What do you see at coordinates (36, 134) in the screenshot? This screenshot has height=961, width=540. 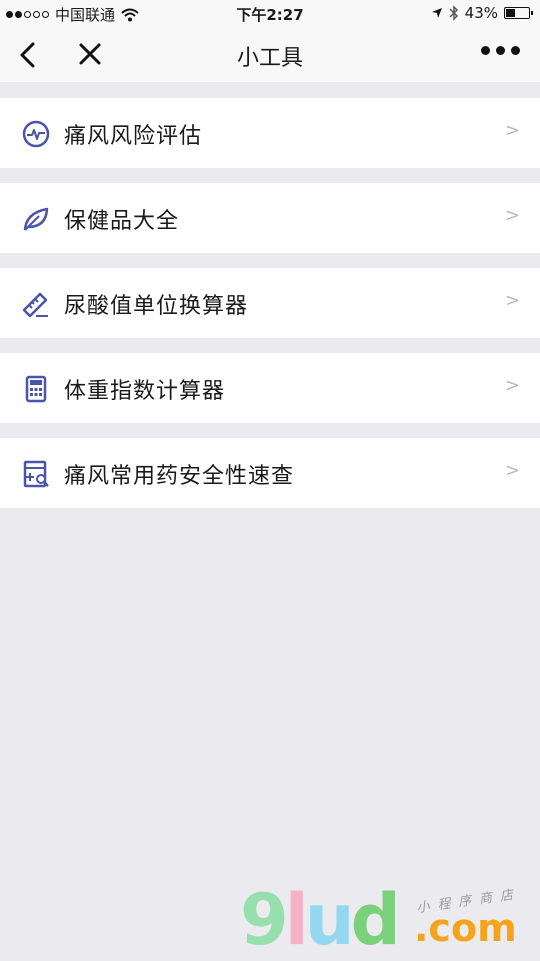 I see `heart-pulse-circle-icon` at bounding box center [36, 134].